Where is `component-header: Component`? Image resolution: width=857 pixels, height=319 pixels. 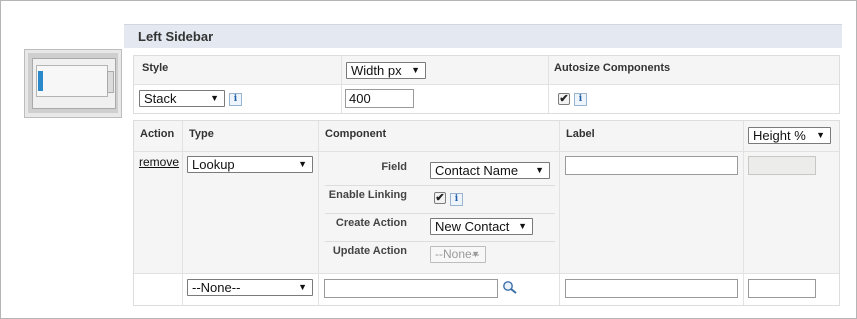
component-header: Component is located at coordinates (356, 134).